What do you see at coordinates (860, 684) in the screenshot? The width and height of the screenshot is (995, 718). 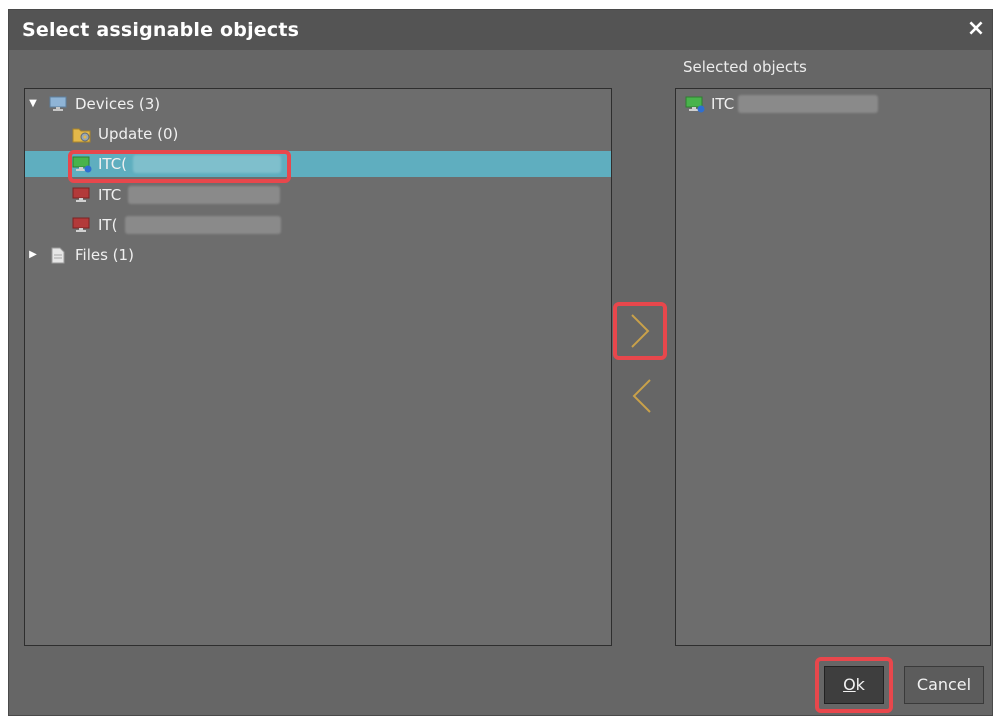 I see `ok-label-rest: k` at bounding box center [860, 684].